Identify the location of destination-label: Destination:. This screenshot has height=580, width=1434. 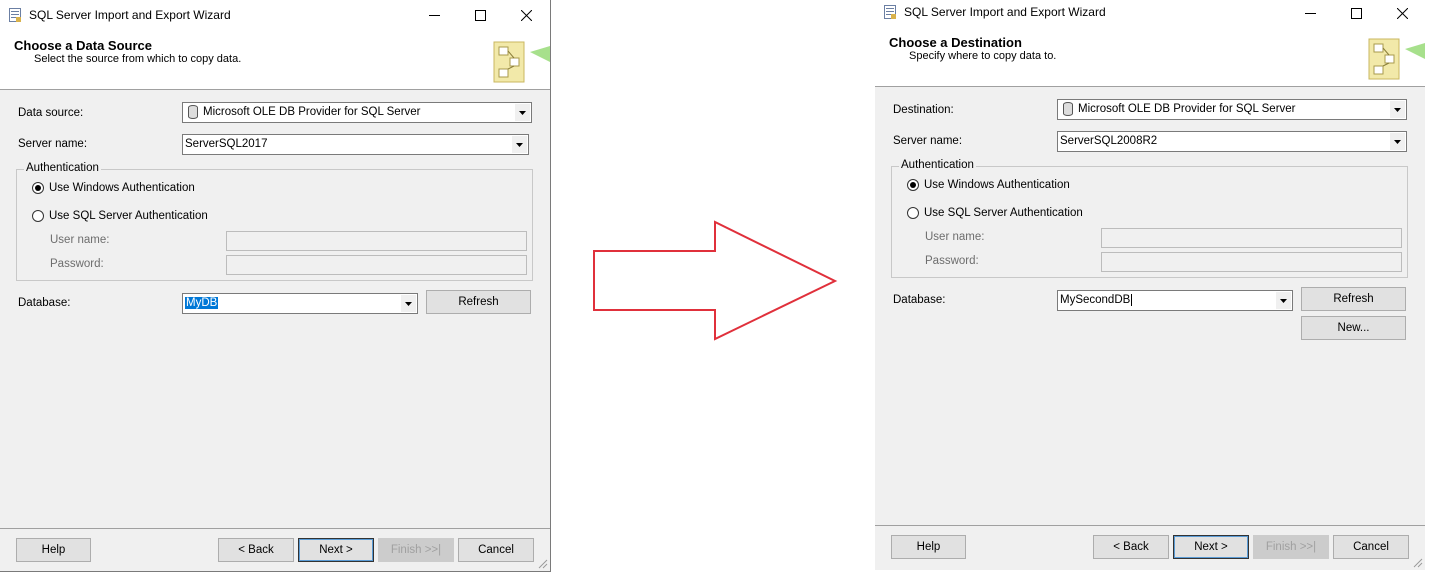
(923, 110).